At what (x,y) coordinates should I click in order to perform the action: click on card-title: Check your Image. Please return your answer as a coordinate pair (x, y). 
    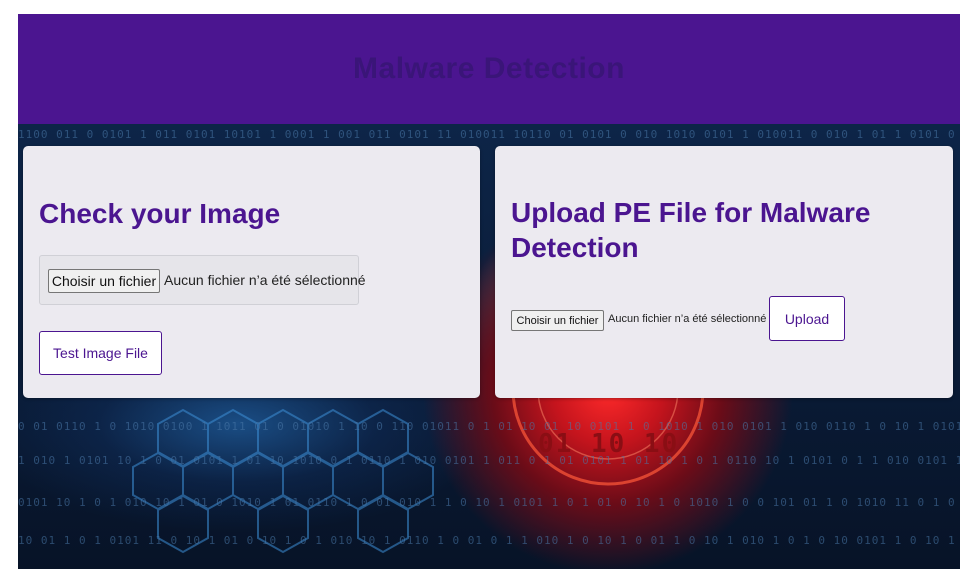
    Looking at the image, I should click on (160, 213).